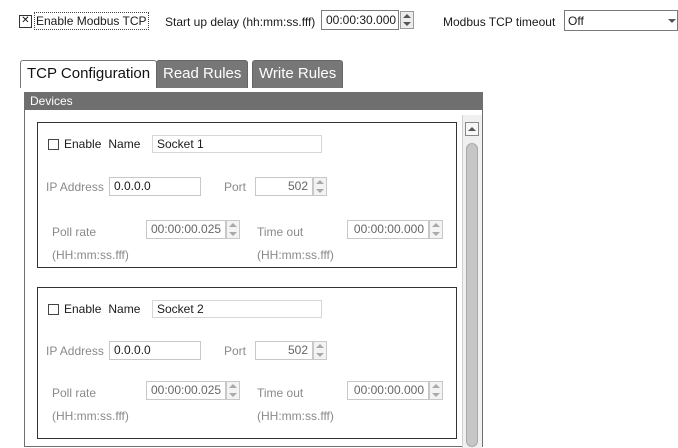 Image resolution: width=678 pixels, height=448 pixels. What do you see at coordinates (320, 186) in the screenshot?
I see `socket-1-port-spinner` at bounding box center [320, 186].